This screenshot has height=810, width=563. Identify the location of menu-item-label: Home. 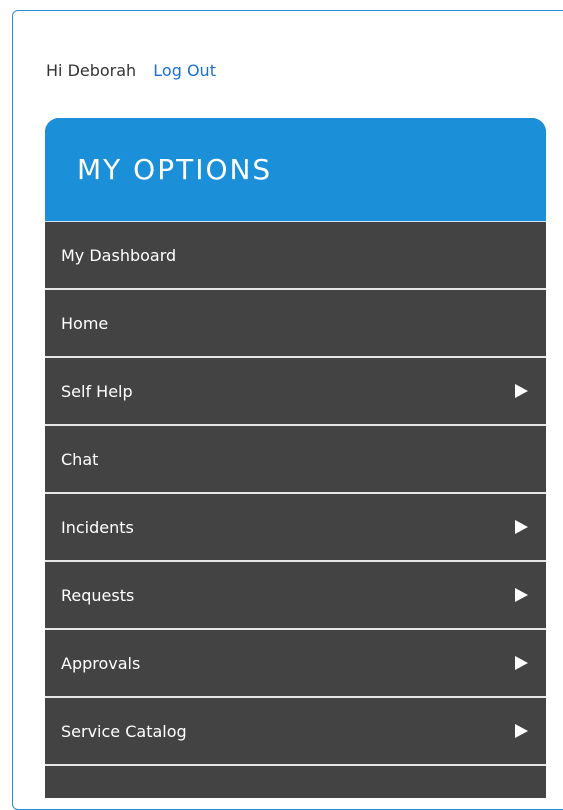
(85, 323).